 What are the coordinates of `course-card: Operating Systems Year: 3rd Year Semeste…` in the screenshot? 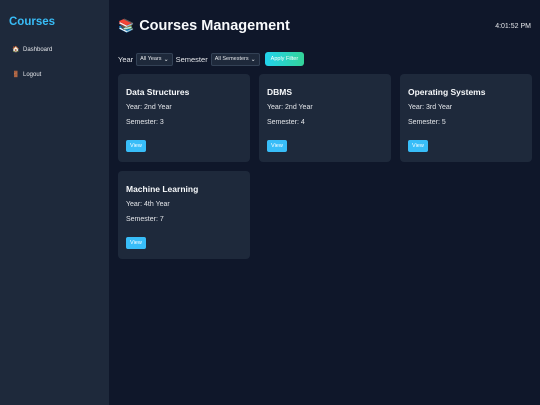 It's located at (466, 118).